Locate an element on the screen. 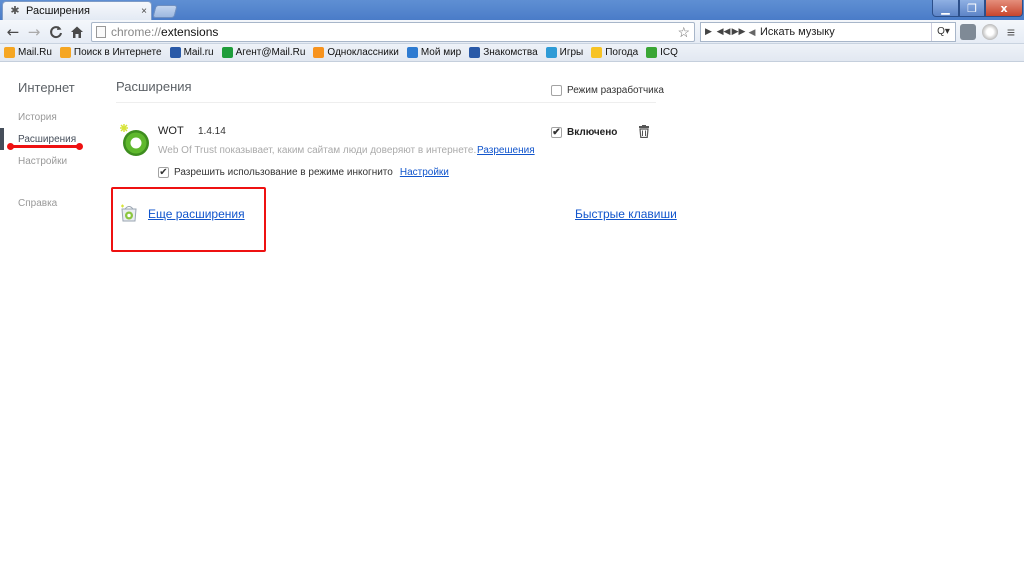 Image resolution: width=1024 pixels, height=576 pixels. agent-icon is located at coordinates (227, 52).